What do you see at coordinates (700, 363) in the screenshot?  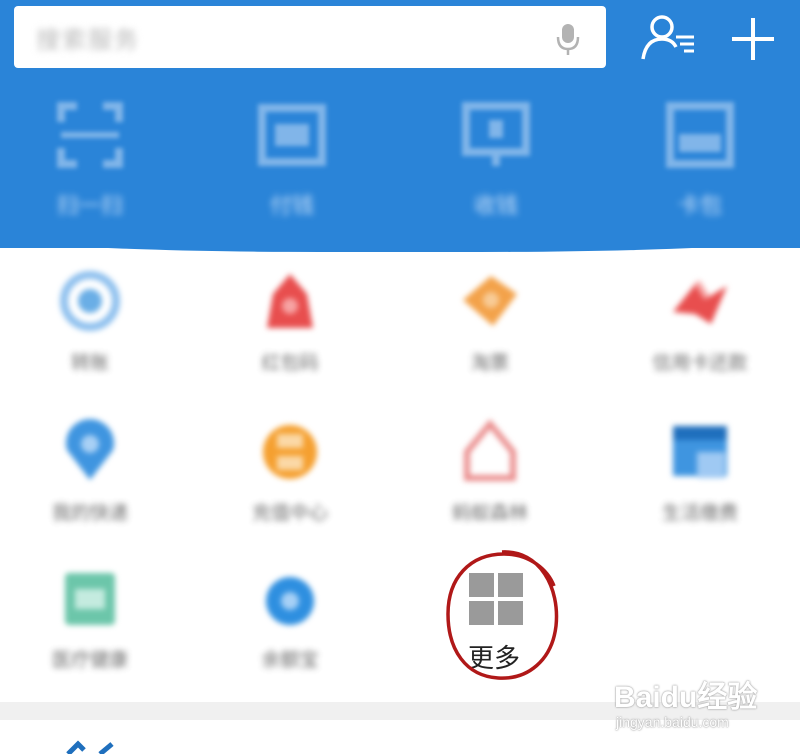 I see `grid-item-label: 信用卡还款` at bounding box center [700, 363].